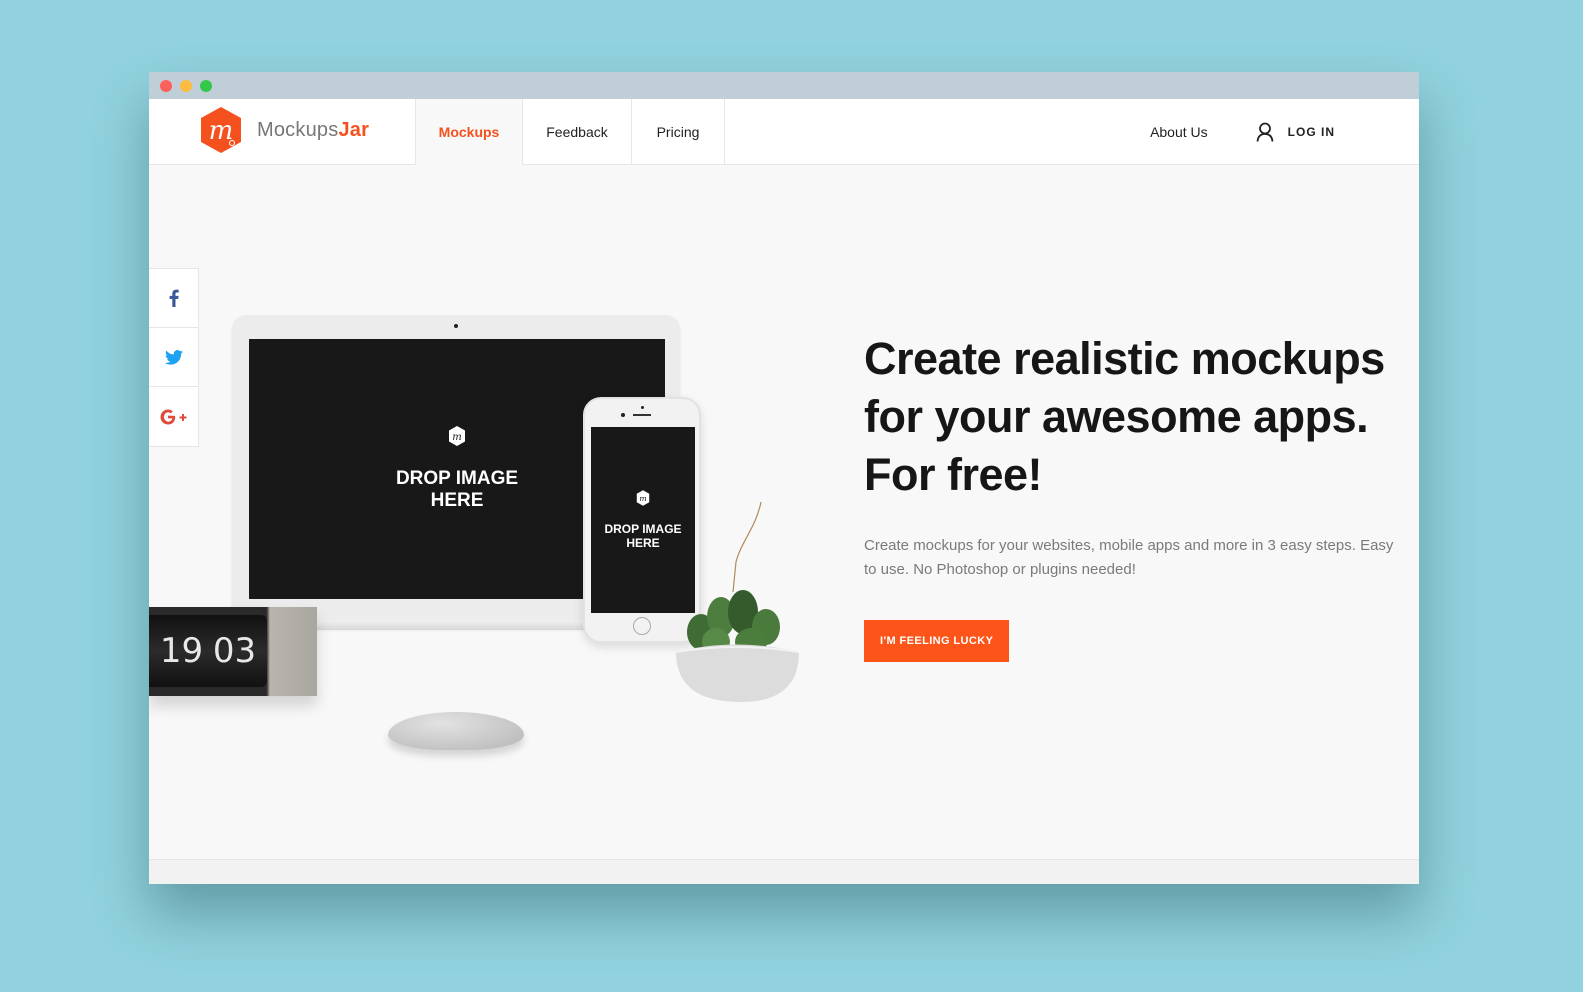  I want to click on clock-face: 19 03, so click(208, 651).